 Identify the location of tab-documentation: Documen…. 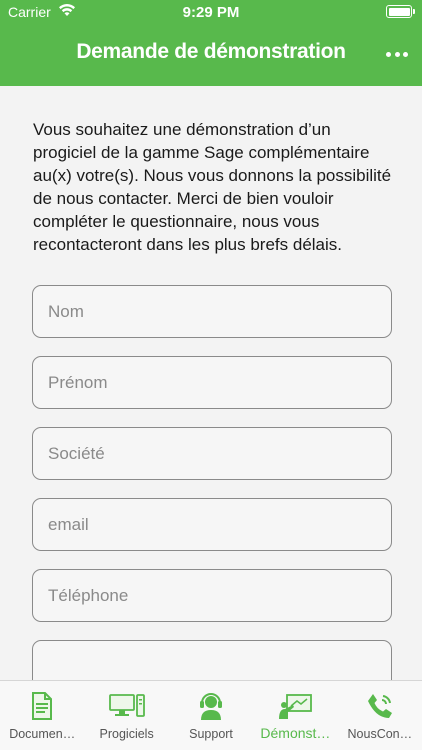
(42, 715).